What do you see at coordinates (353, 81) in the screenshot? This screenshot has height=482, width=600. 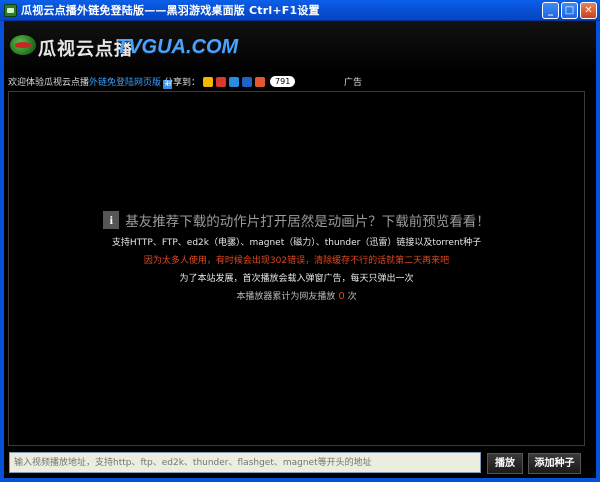 I see `ad-label: 广告` at bounding box center [353, 81].